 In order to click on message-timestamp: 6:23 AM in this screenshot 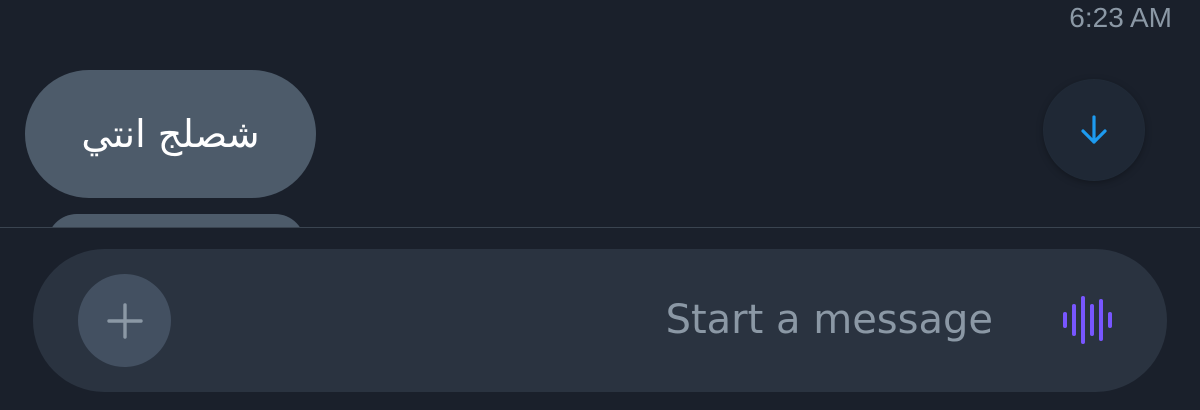, I will do `click(1120, 17)`.